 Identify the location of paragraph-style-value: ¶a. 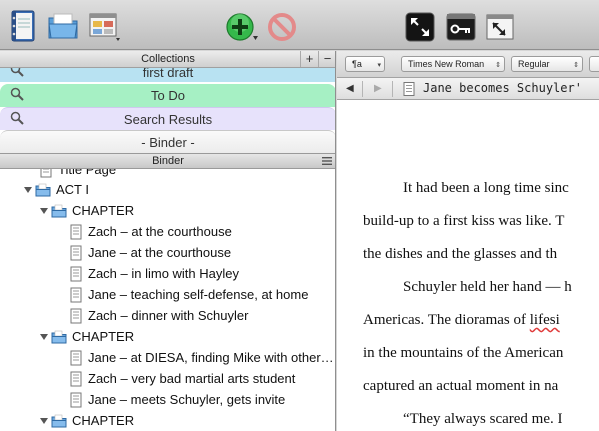
(357, 64).